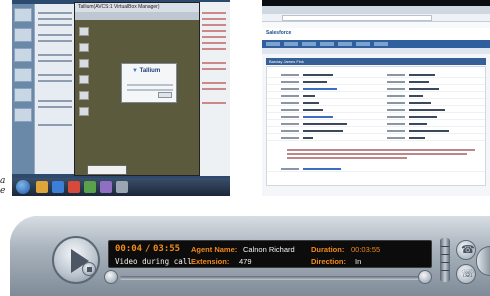 The width and height of the screenshot is (490, 296). Describe the element at coordinates (329, 261) in the screenshot. I see `direction-label: Direction:` at that location.